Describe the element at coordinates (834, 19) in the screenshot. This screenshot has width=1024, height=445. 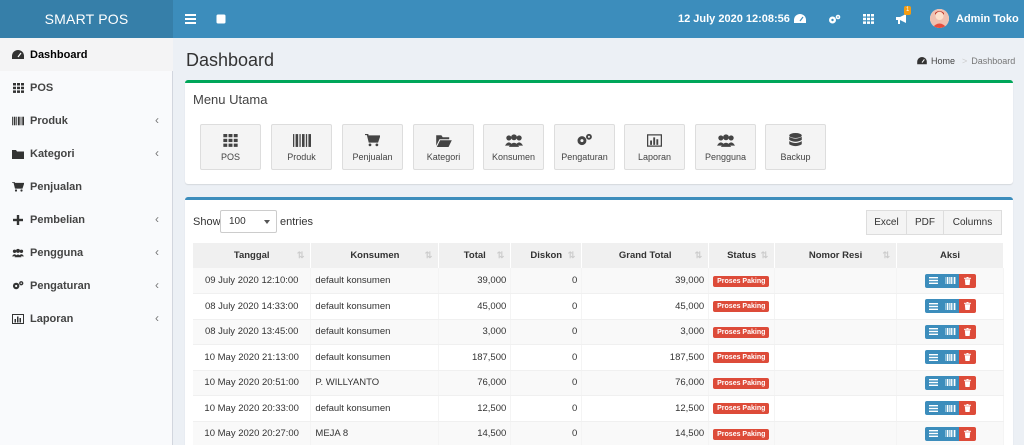
I see `settings-nav-button` at that location.